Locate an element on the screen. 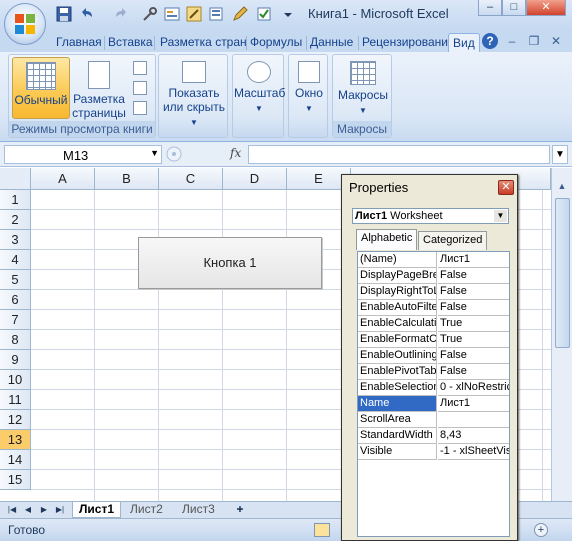 This screenshot has height=541, width=572. property-row: ScrollArea is located at coordinates (433, 420).